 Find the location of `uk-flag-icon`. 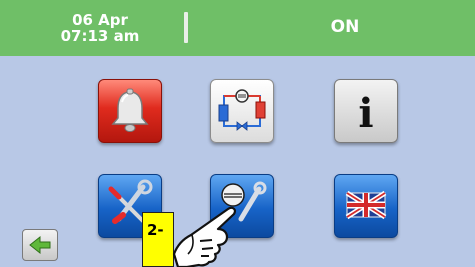

uk-flag-icon is located at coordinates (366, 205).